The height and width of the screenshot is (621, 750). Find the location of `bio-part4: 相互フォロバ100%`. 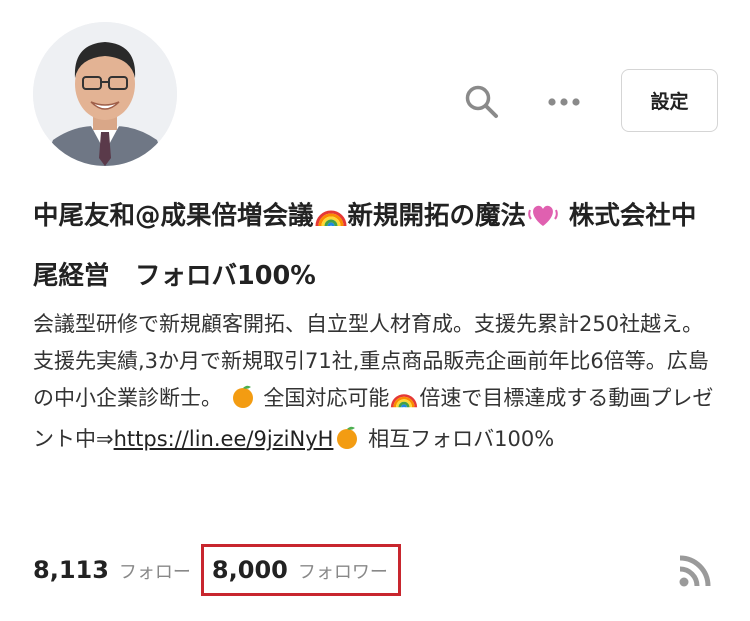

bio-part4: 相互フォロバ100% is located at coordinates (461, 439).